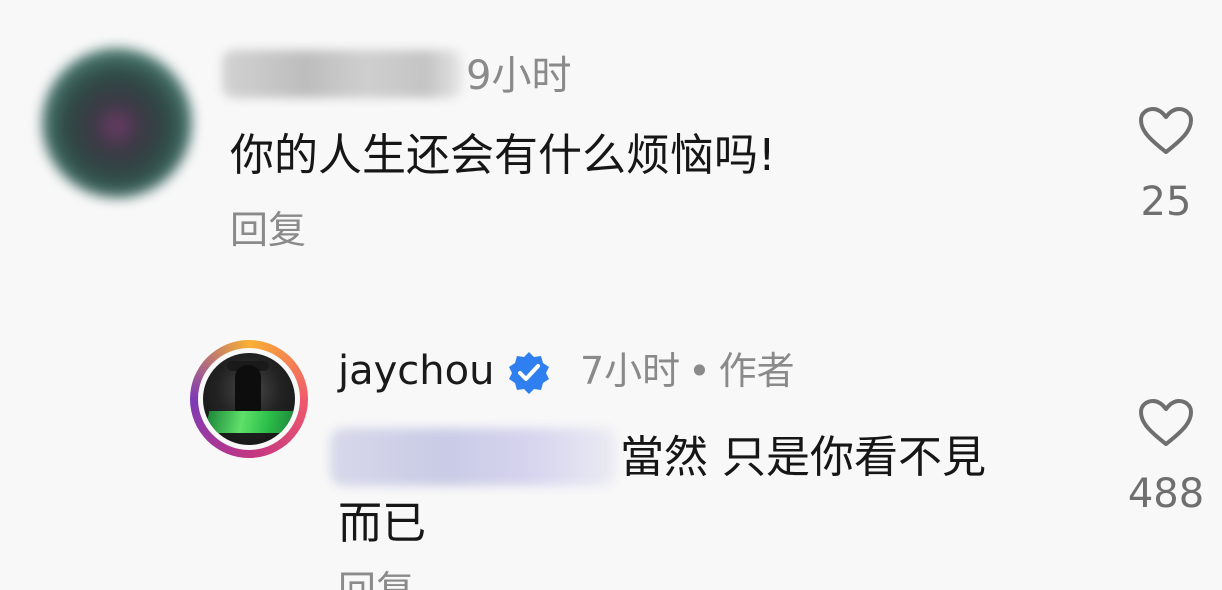 Image resolution: width=1222 pixels, height=590 pixels. What do you see at coordinates (503, 155) in the screenshot?
I see `comment-text: 你的人生还会有什么烦恼吗!` at bounding box center [503, 155].